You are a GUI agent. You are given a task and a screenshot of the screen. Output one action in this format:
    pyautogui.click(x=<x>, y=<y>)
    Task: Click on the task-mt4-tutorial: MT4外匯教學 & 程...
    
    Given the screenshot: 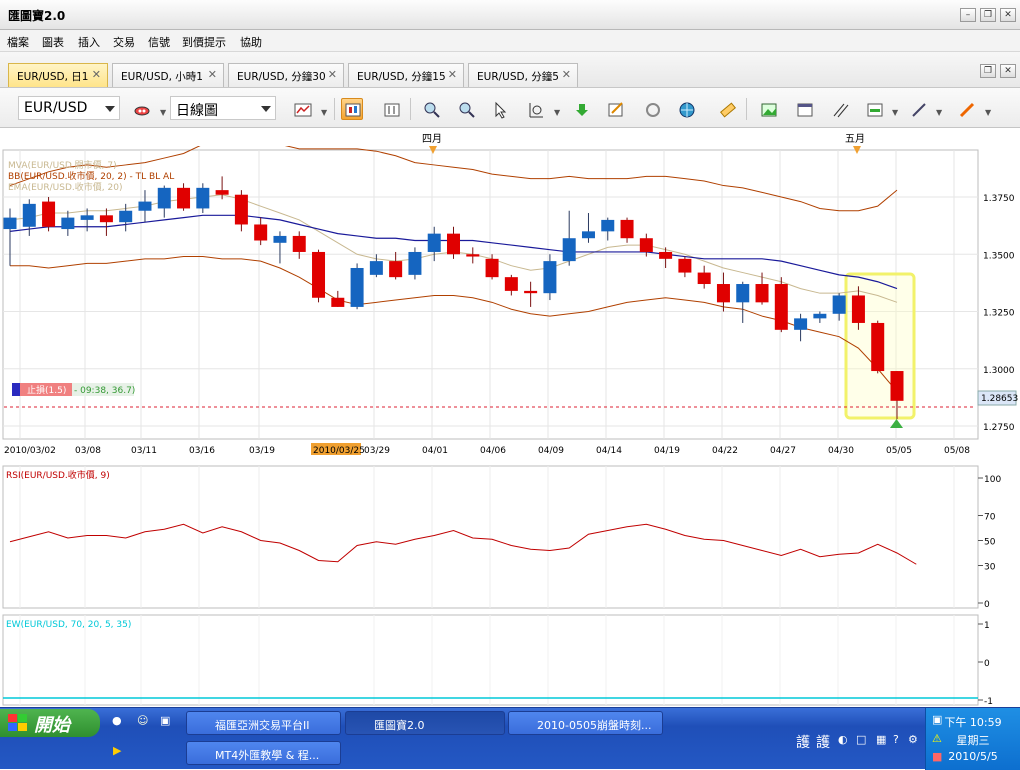 What is the action you would take?
    pyautogui.click(x=263, y=753)
    